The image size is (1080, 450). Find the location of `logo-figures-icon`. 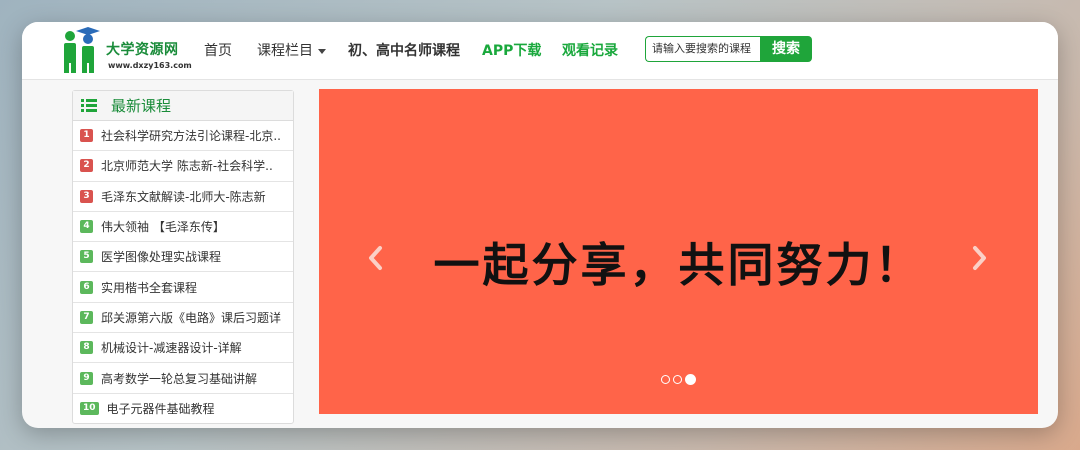

logo-figures-icon is located at coordinates (82, 50).